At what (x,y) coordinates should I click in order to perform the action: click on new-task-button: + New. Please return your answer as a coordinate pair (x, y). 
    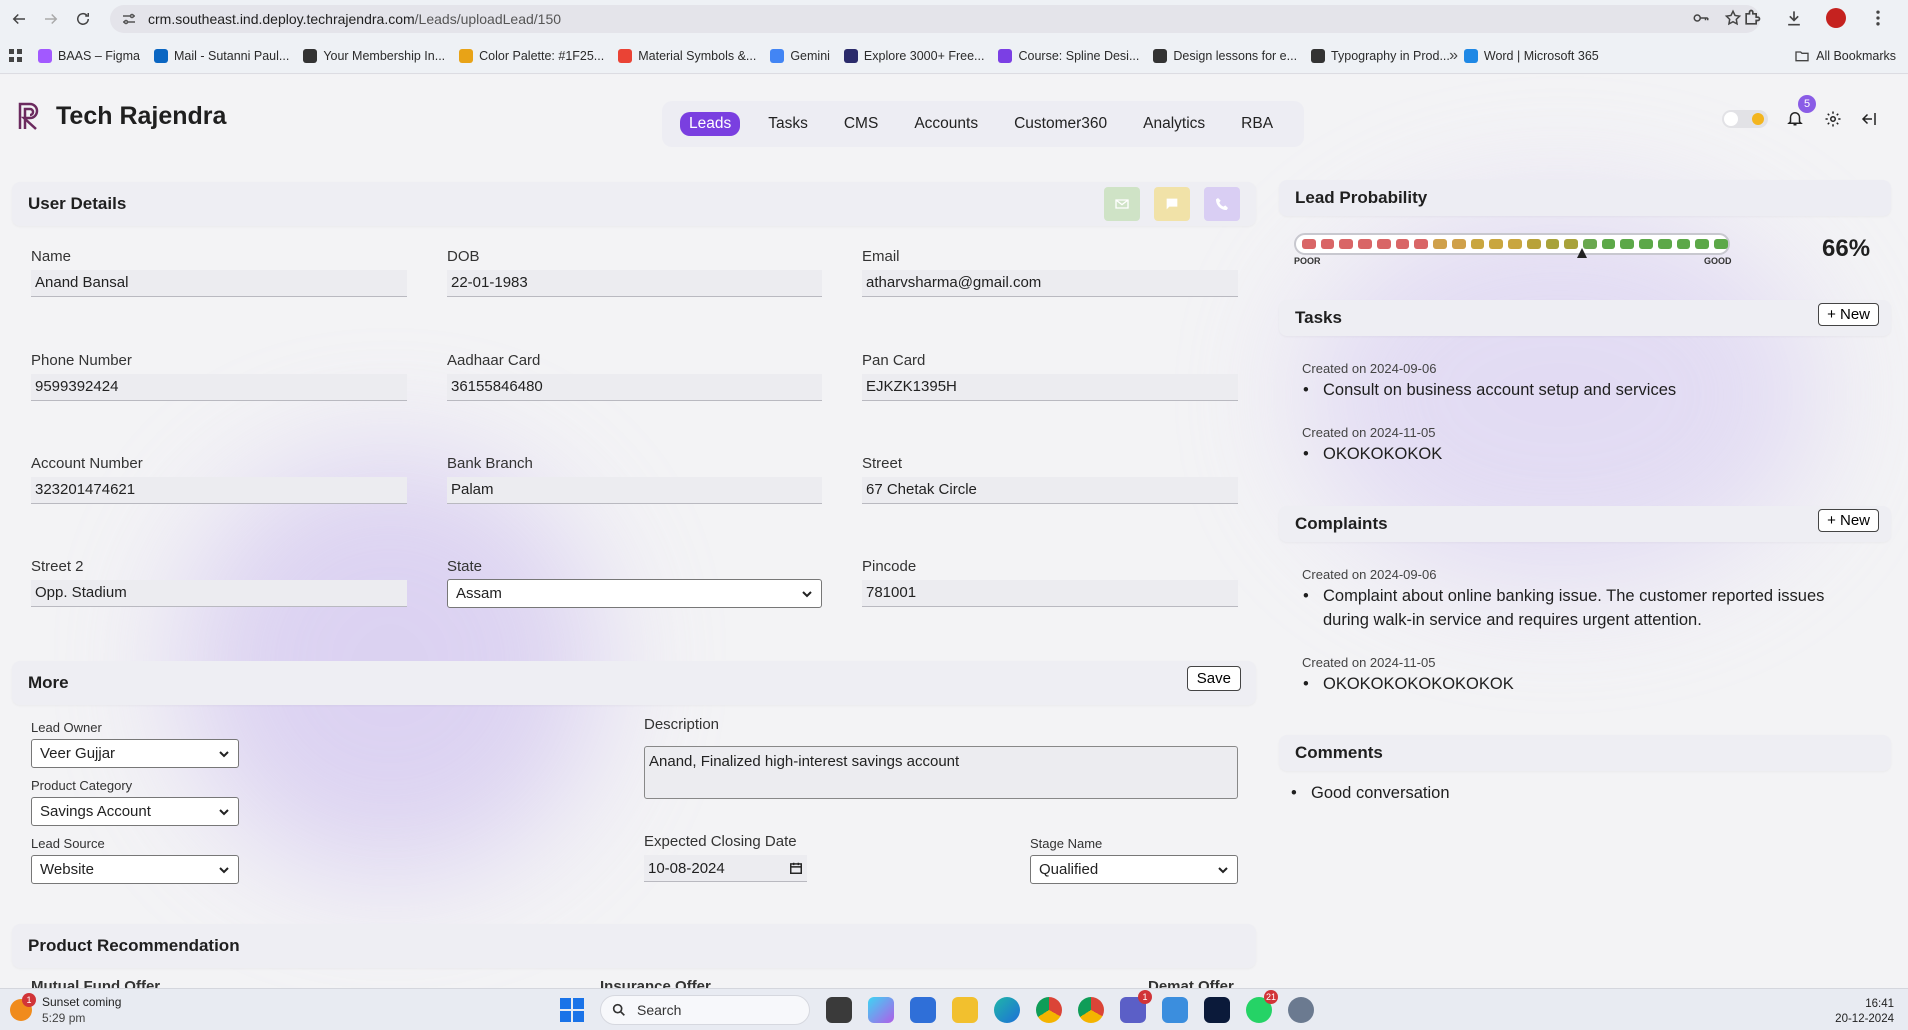
    Looking at the image, I should click on (1848, 314).